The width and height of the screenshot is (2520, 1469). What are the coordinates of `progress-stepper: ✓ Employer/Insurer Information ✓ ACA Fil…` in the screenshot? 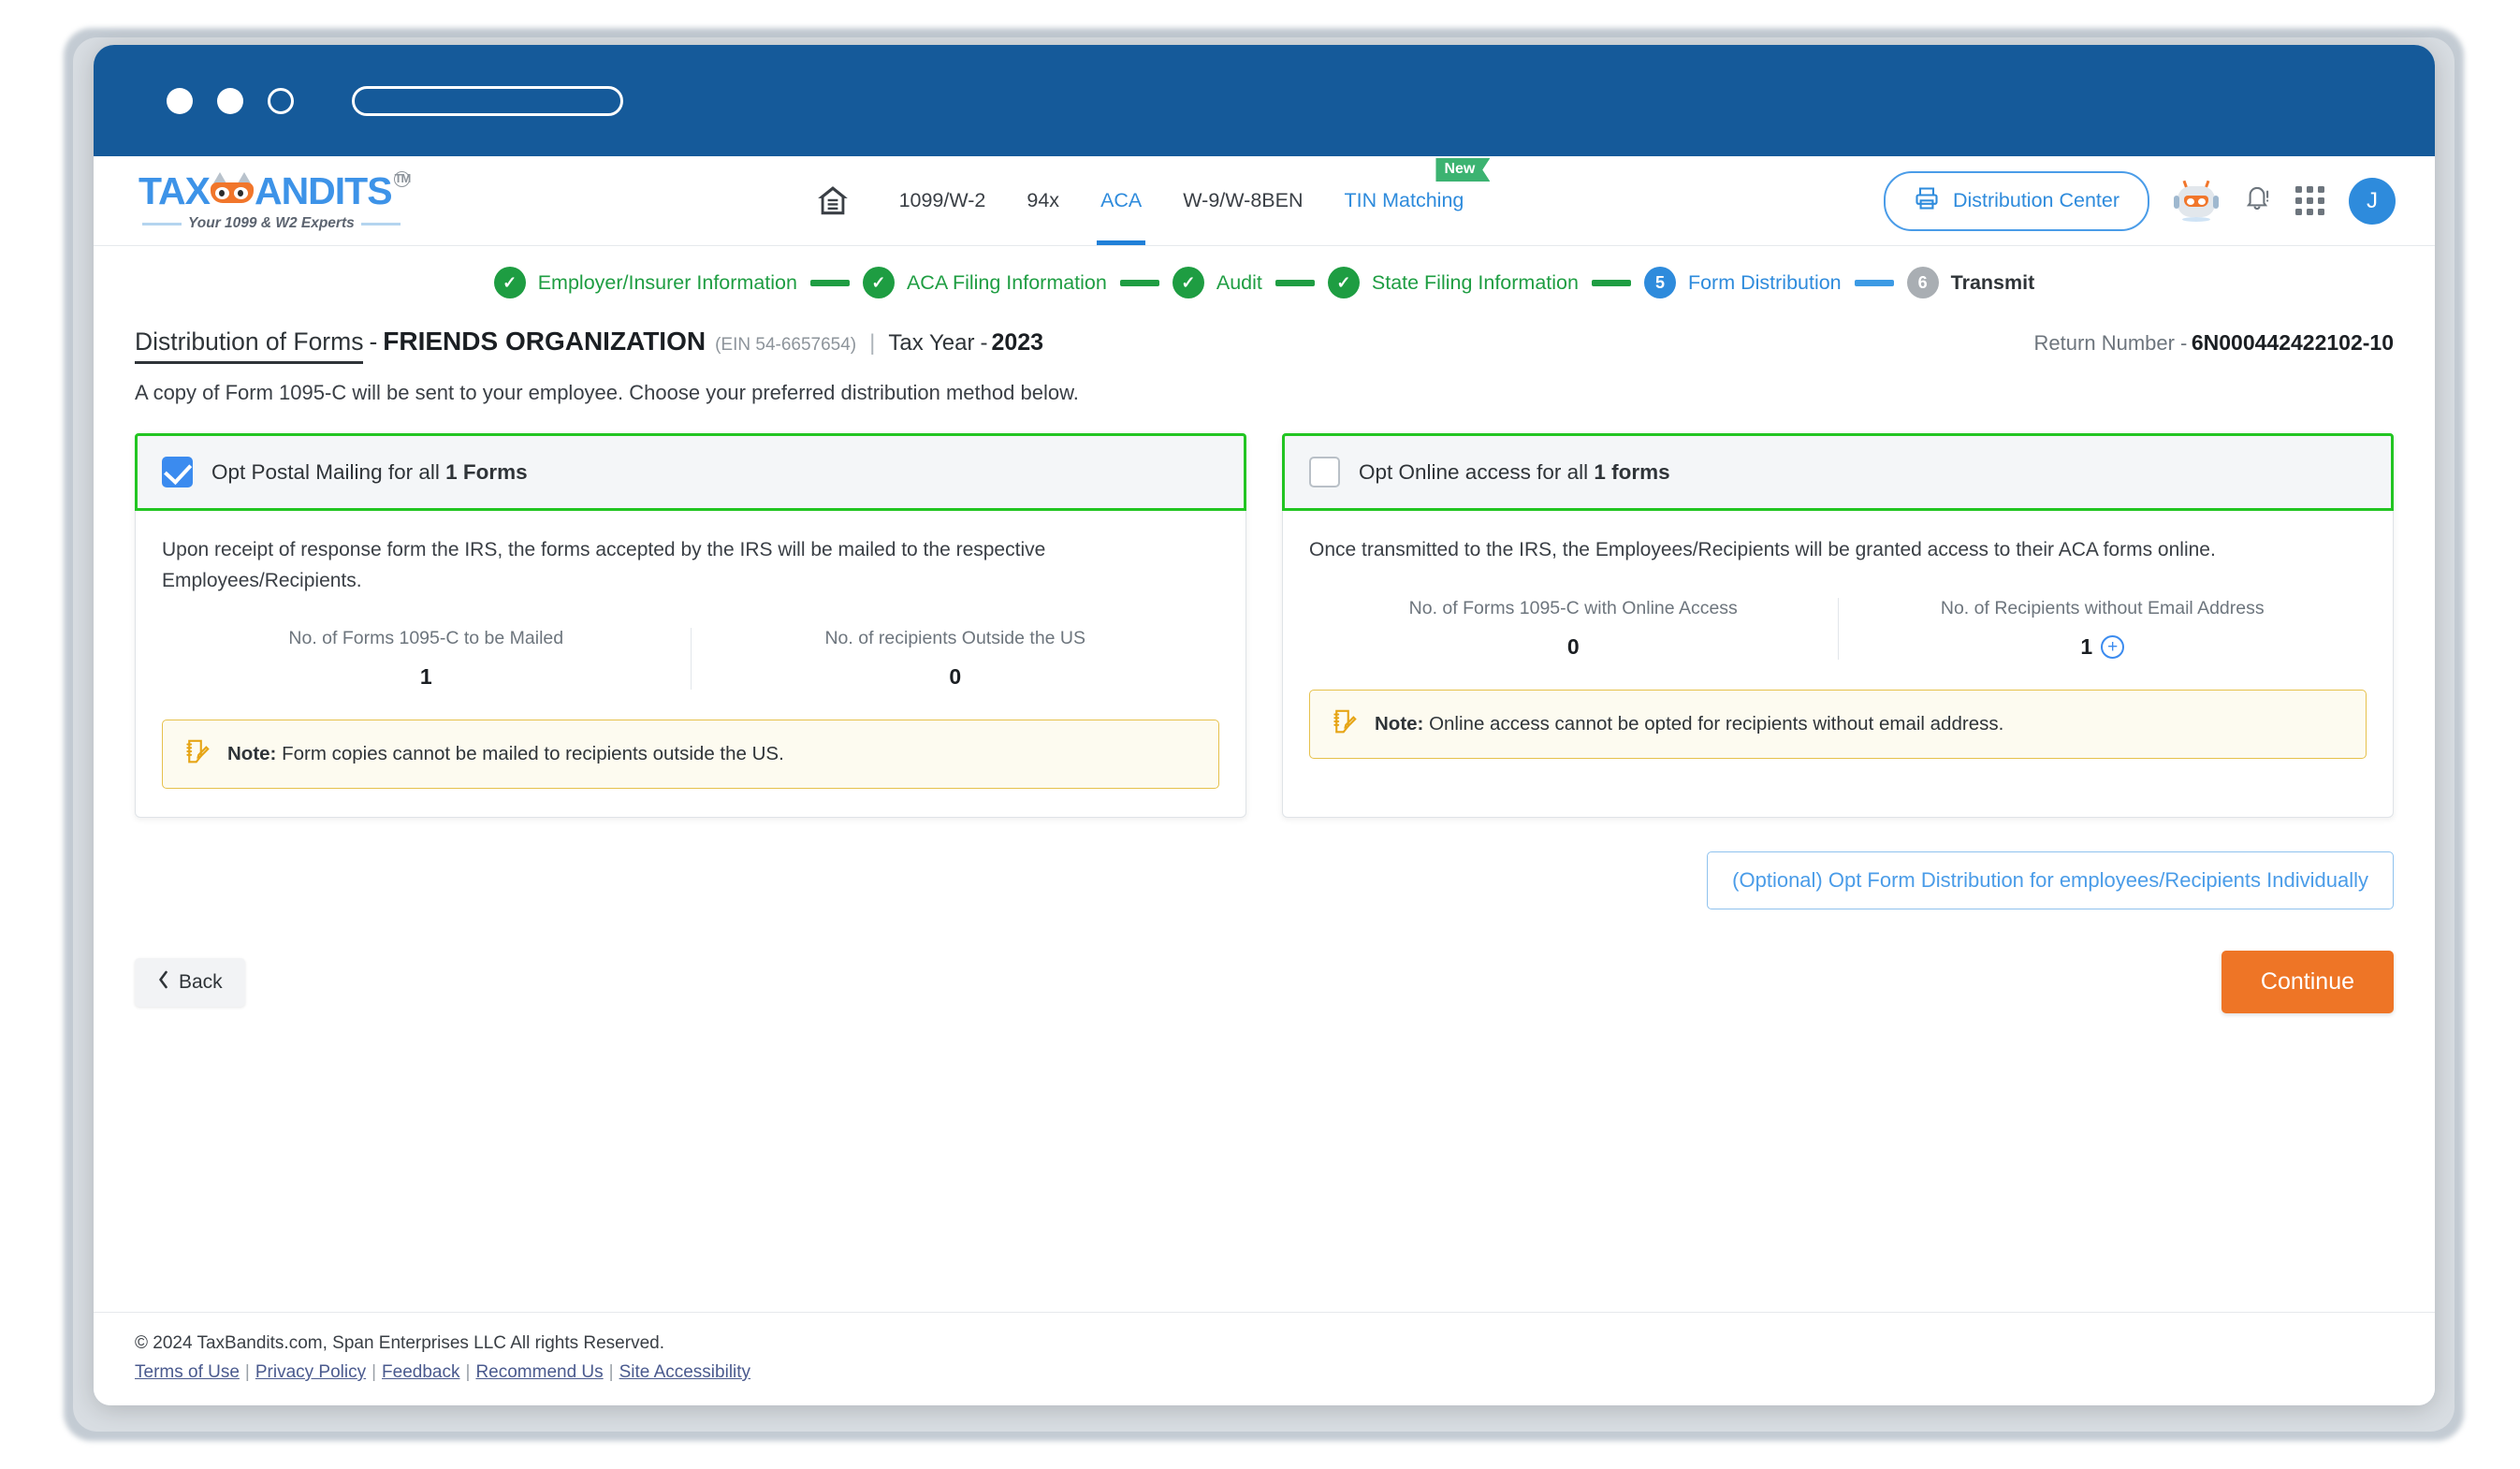 It's located at (1264, 279).